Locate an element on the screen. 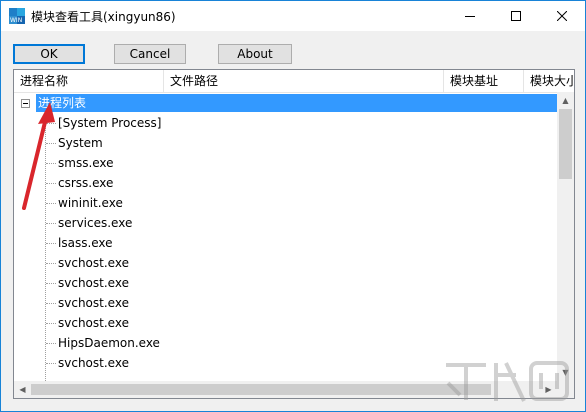 The height and width of the screenshot is (412, 586). close-icon is located at coordinates (562, 16).